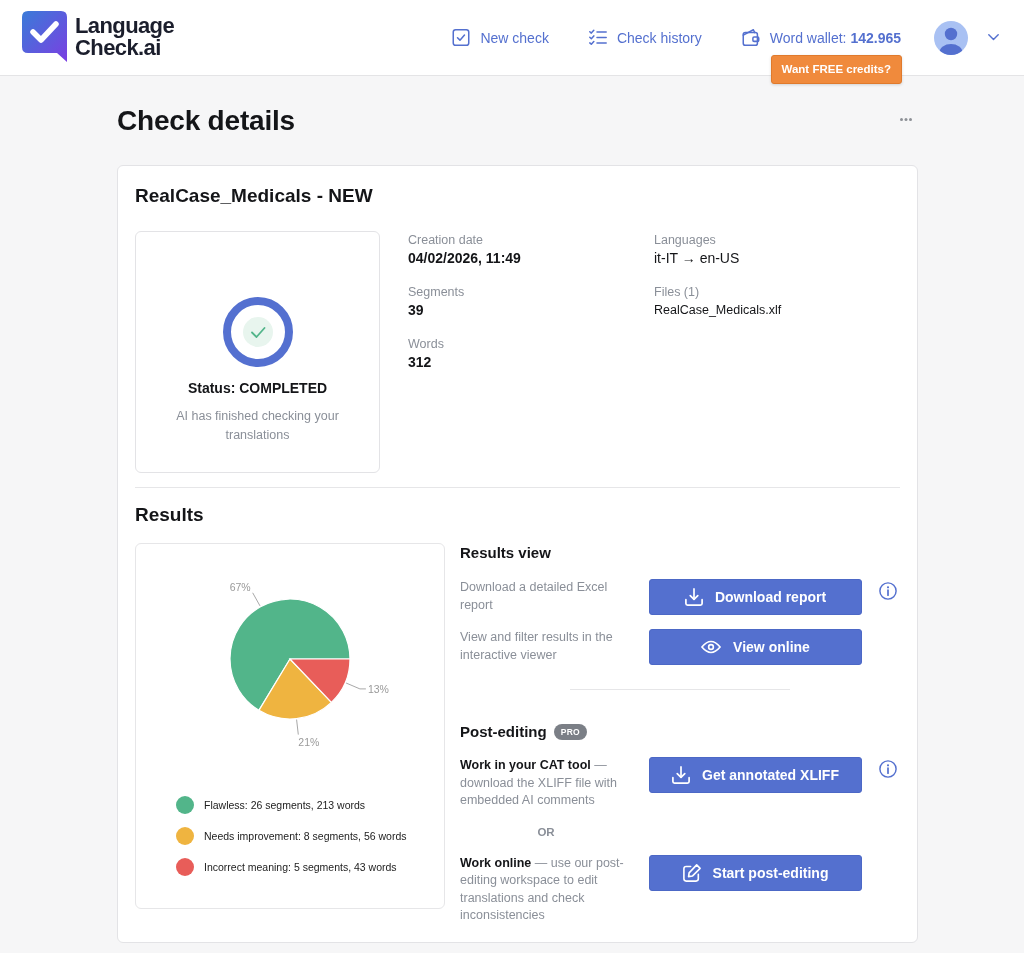 This screenshot has width=1024, height=953. I want to click on section-title: Post-editing, so click(503, 732).